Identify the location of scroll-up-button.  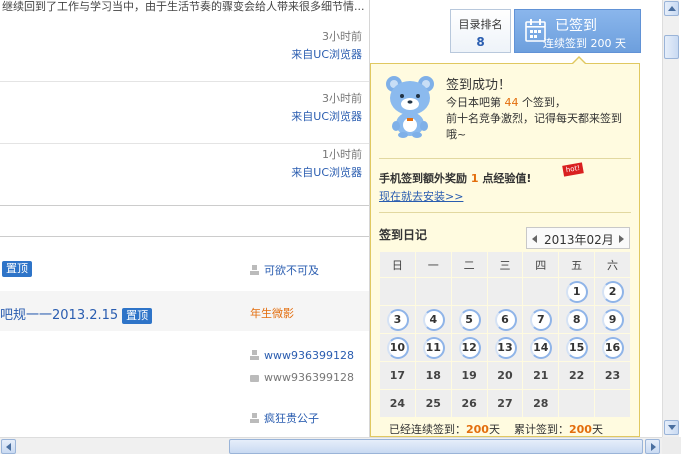
(671, 8).